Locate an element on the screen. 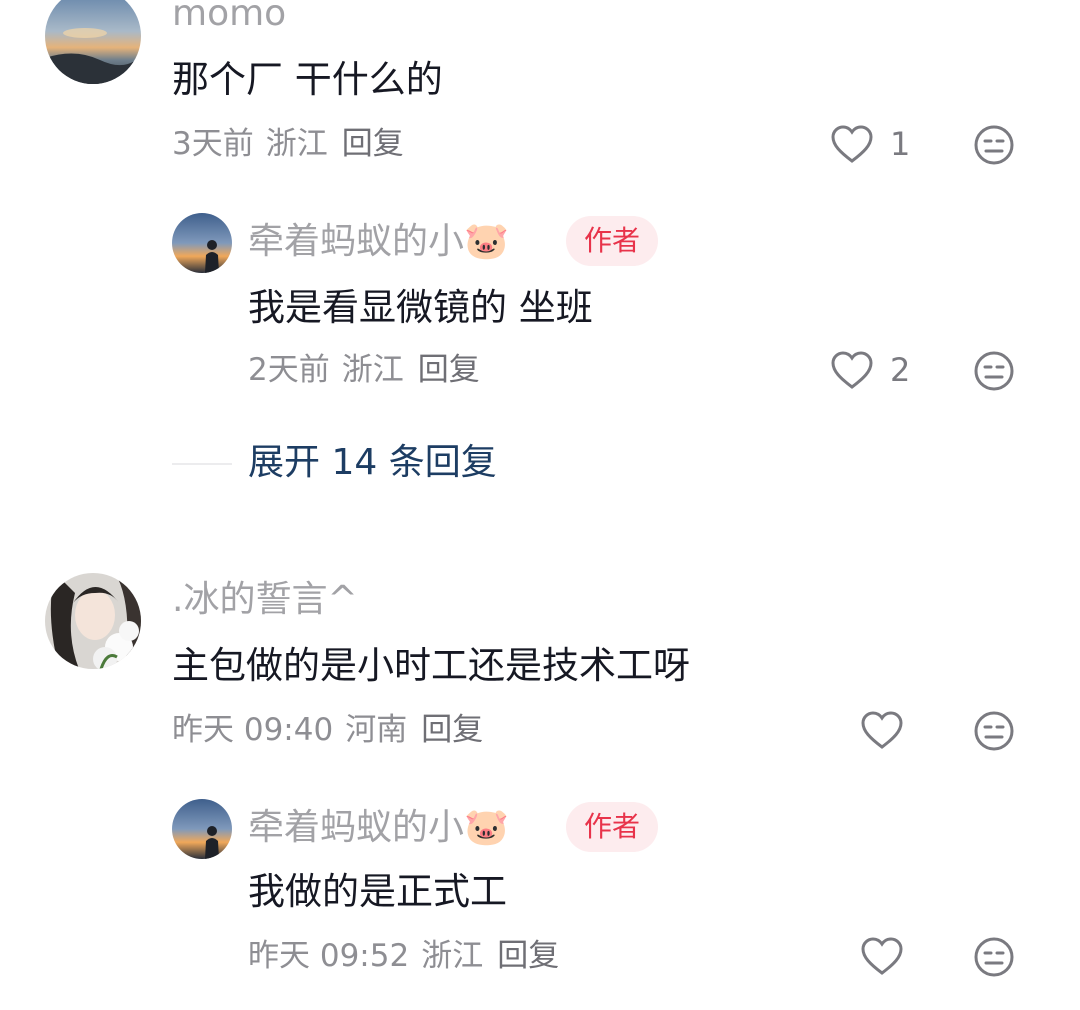 The width and height of the screenshot is (1080, 1010). reply-text: 我做的是正式工 is located at coordinates (377, 891).